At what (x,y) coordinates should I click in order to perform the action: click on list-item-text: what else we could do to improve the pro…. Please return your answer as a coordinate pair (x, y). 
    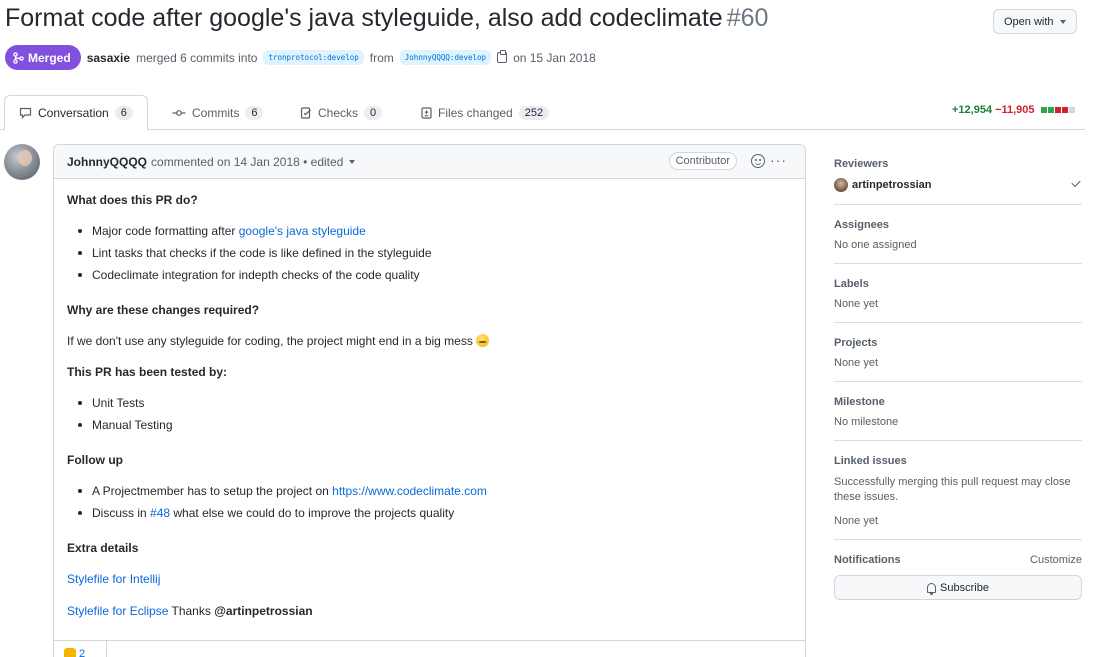
    Looking at the image, I should click on (312, 513).